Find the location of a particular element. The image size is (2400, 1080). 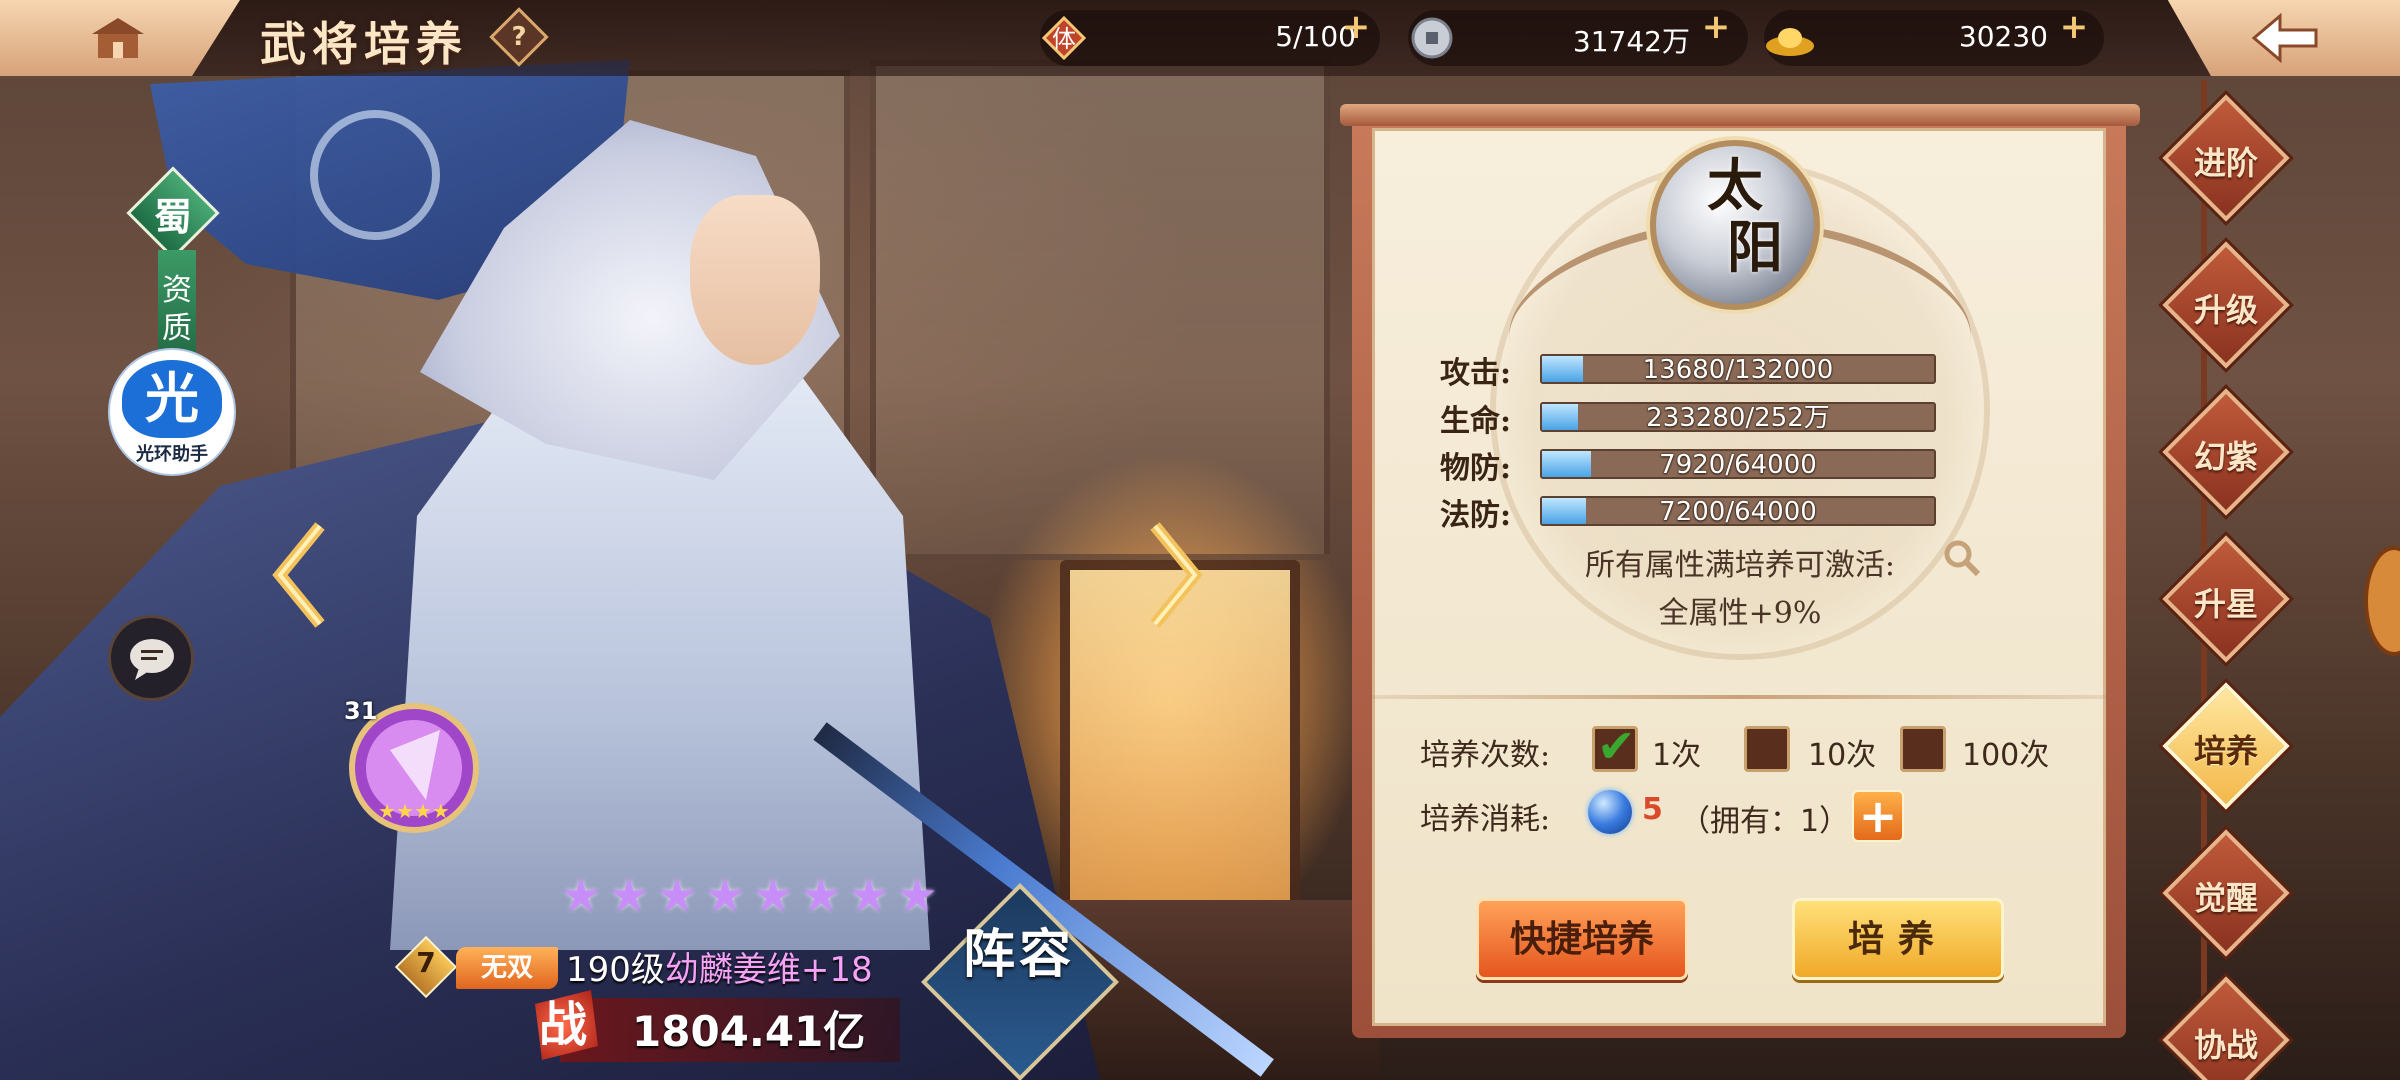

count-option-label: 100次 is located at coordinates (2006, 755).